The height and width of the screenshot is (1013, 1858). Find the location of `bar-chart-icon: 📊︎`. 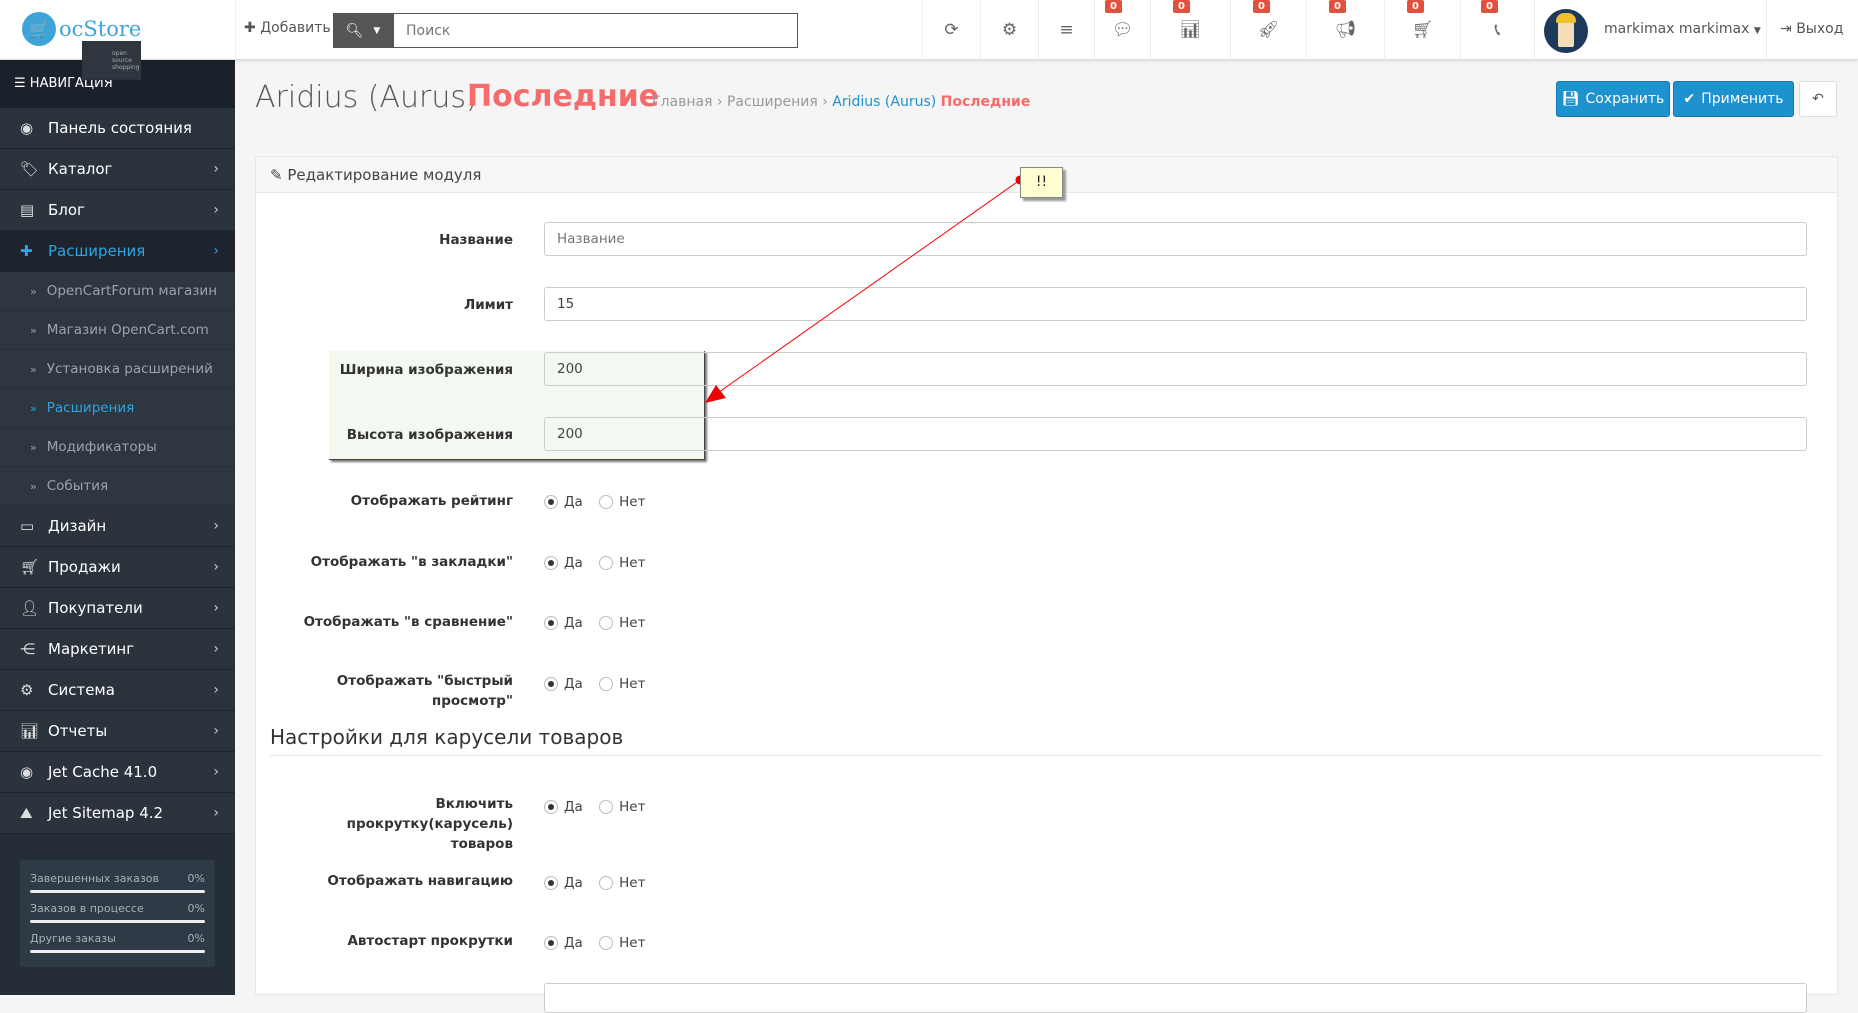

bar-chart-icon: 📊︎ is located at coordinates (30, 731).